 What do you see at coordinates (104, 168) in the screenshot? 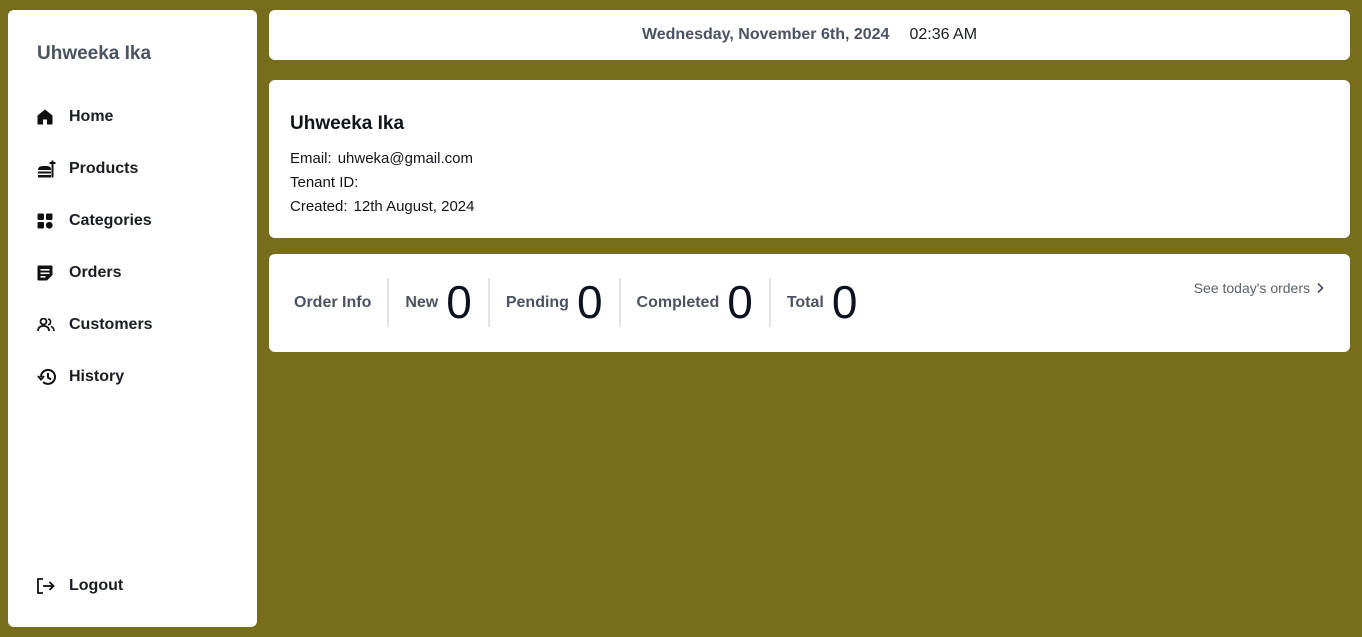
I see `sidebar-item-label: Products` at bounding box center [104, 168].